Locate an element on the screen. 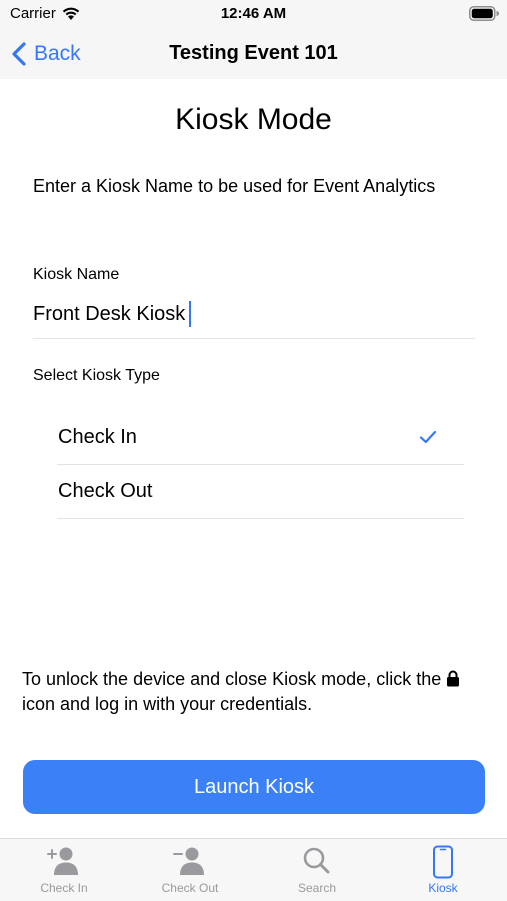 Image resolution: width=507 pixels, height=901 pixels. tab-search: Search is located at coordinates (317, 870).